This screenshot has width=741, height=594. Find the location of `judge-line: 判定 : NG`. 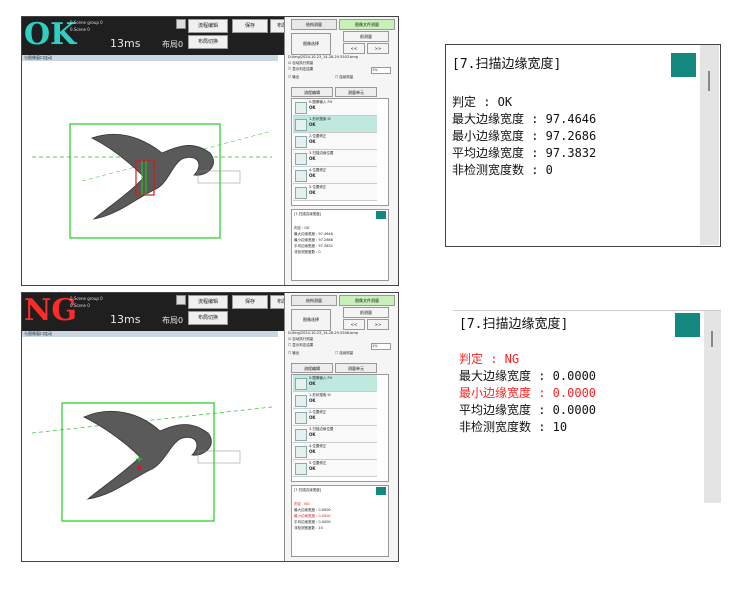

judge-line: 判定 : NG is located at coordinates (489, 359).